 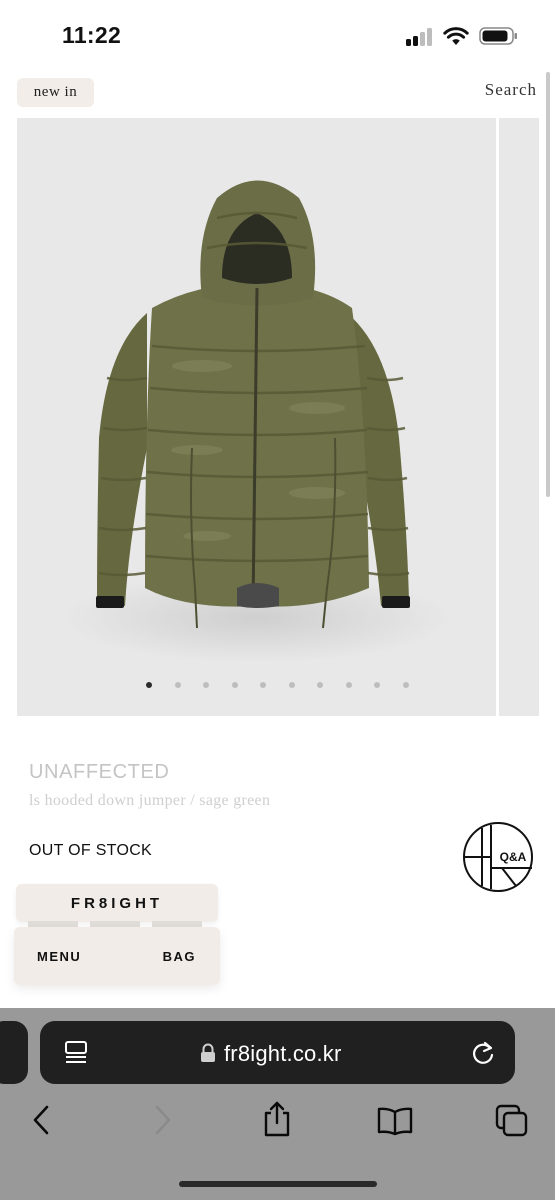 What do you see at coordinates (179, 956) in the screenshot?
I see `bag-button: BAG` at bounding box center [179, 956].